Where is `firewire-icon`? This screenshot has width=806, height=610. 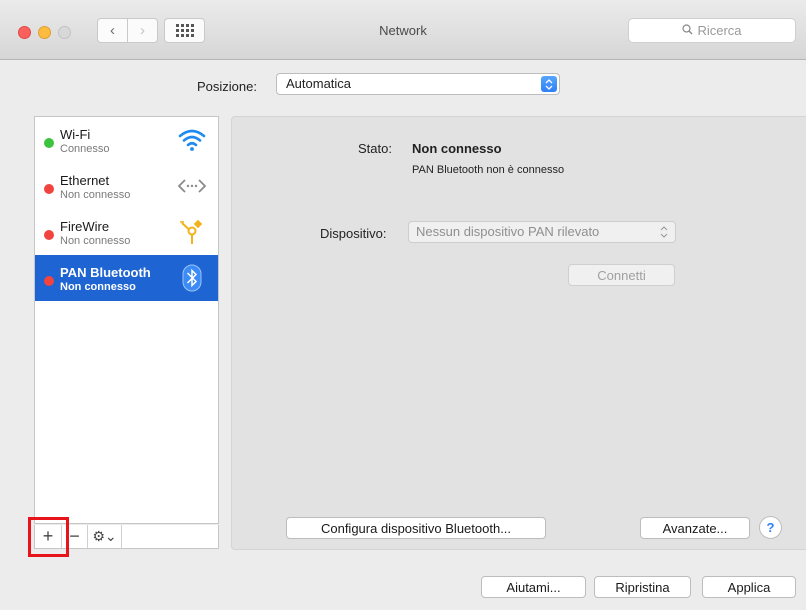
firewire-icon is located at coordinates (192, 232).